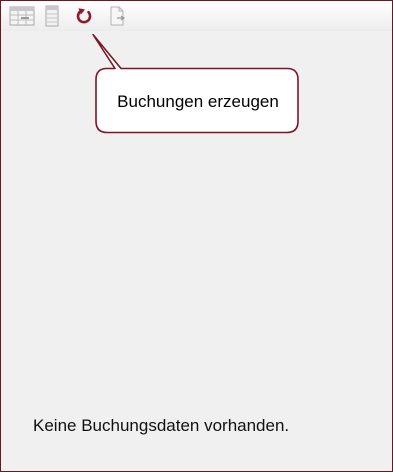 Image resolution: width=393 pixels, height=472 pixels. I want to click on table-view-button, so click(22, 16).